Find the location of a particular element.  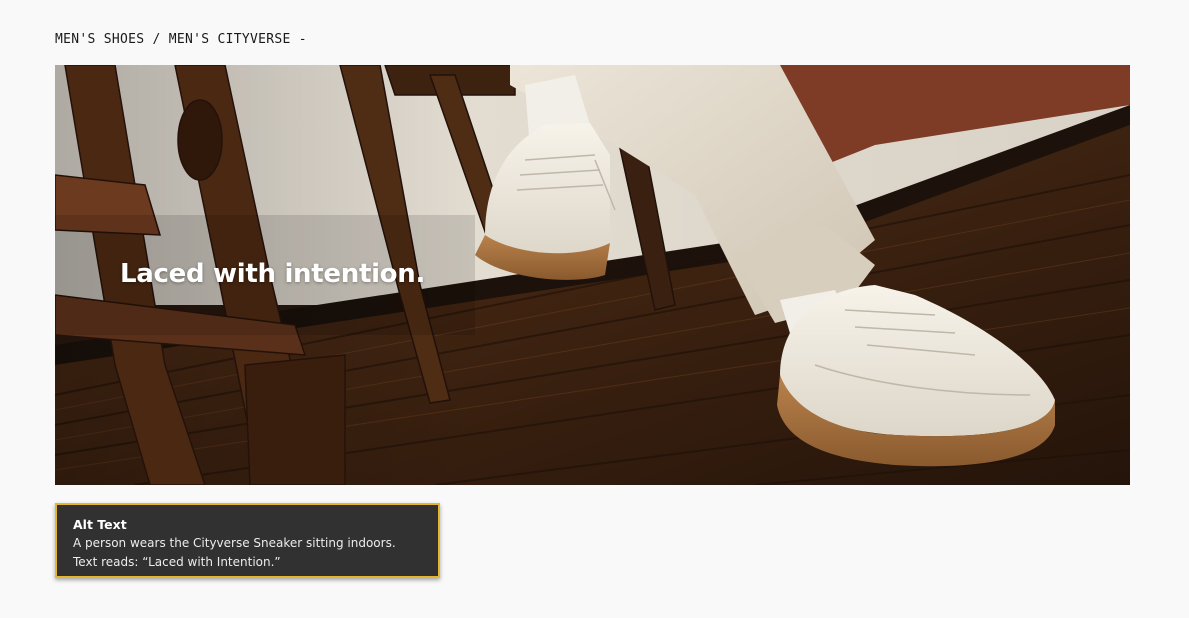

hero-headline: Laced with intention. is located at coordinates (273, 274).